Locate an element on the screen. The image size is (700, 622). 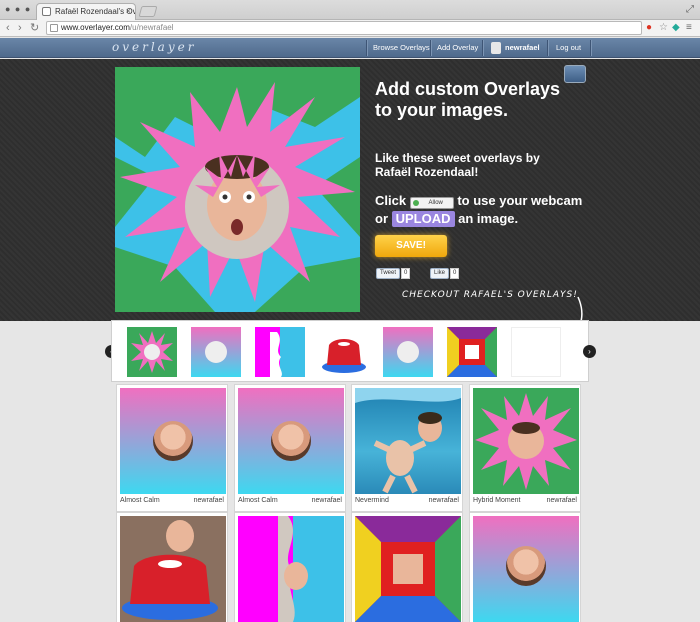
swimming-baby-image is located at coordinates (408, 441).